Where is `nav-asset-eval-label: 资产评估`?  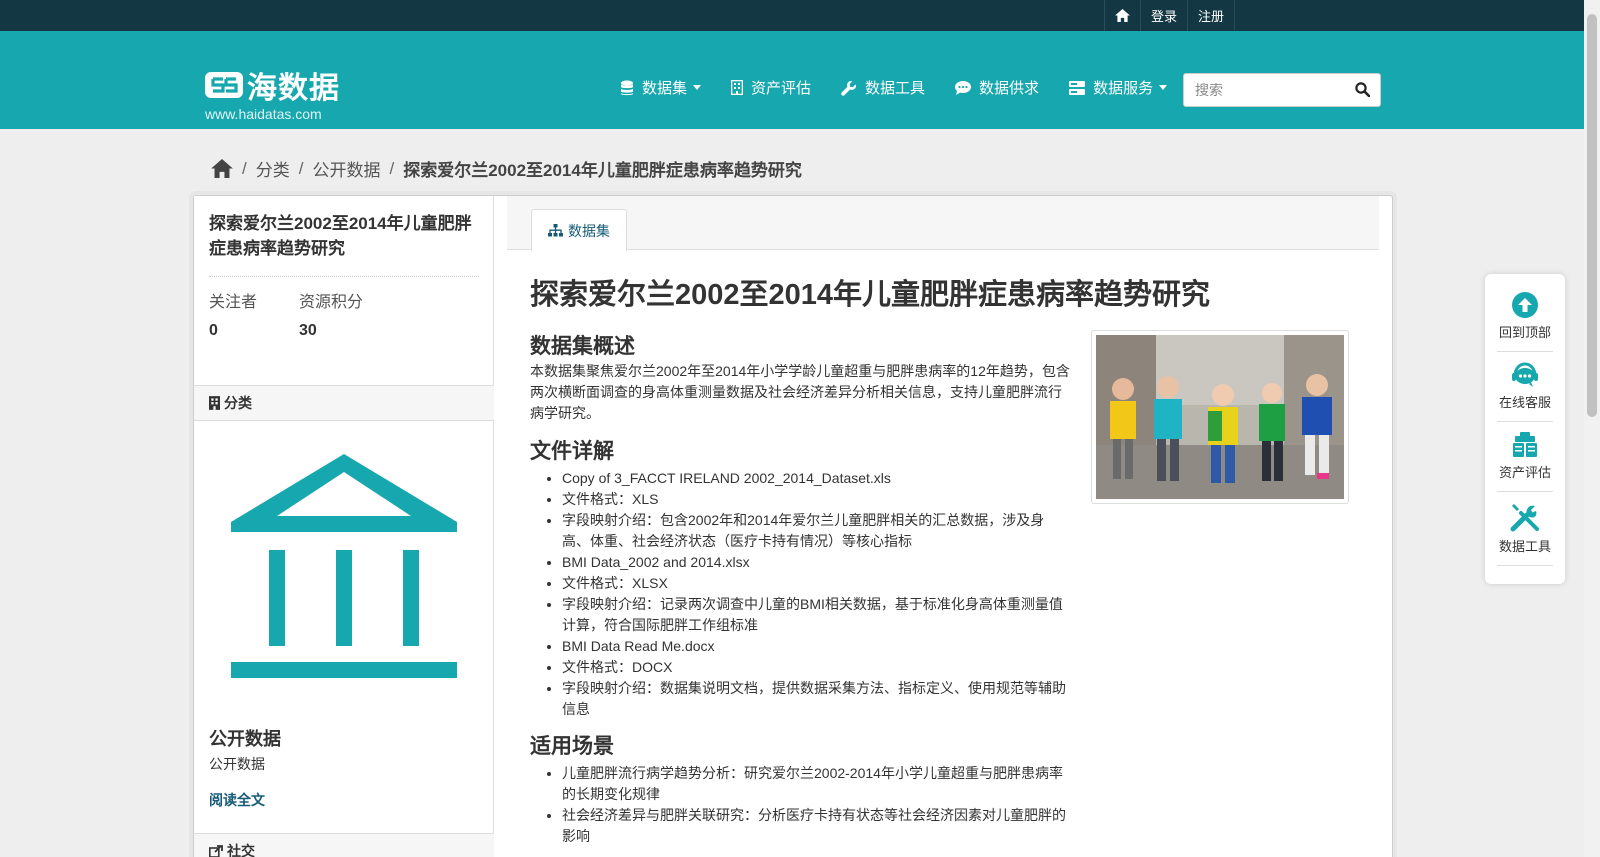 nav-asset-eval-label: 资产评估 is located at coordinates (781, 88).